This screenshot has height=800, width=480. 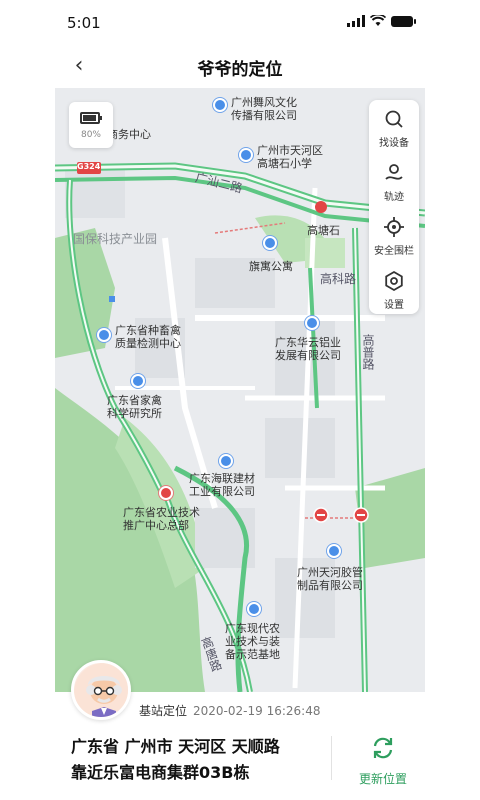 What do you see at coordinates (222, 485) in the screenshot?
I see `poi-label: 广东海联建材 工业有限公司` at bounding box center [222, 485].